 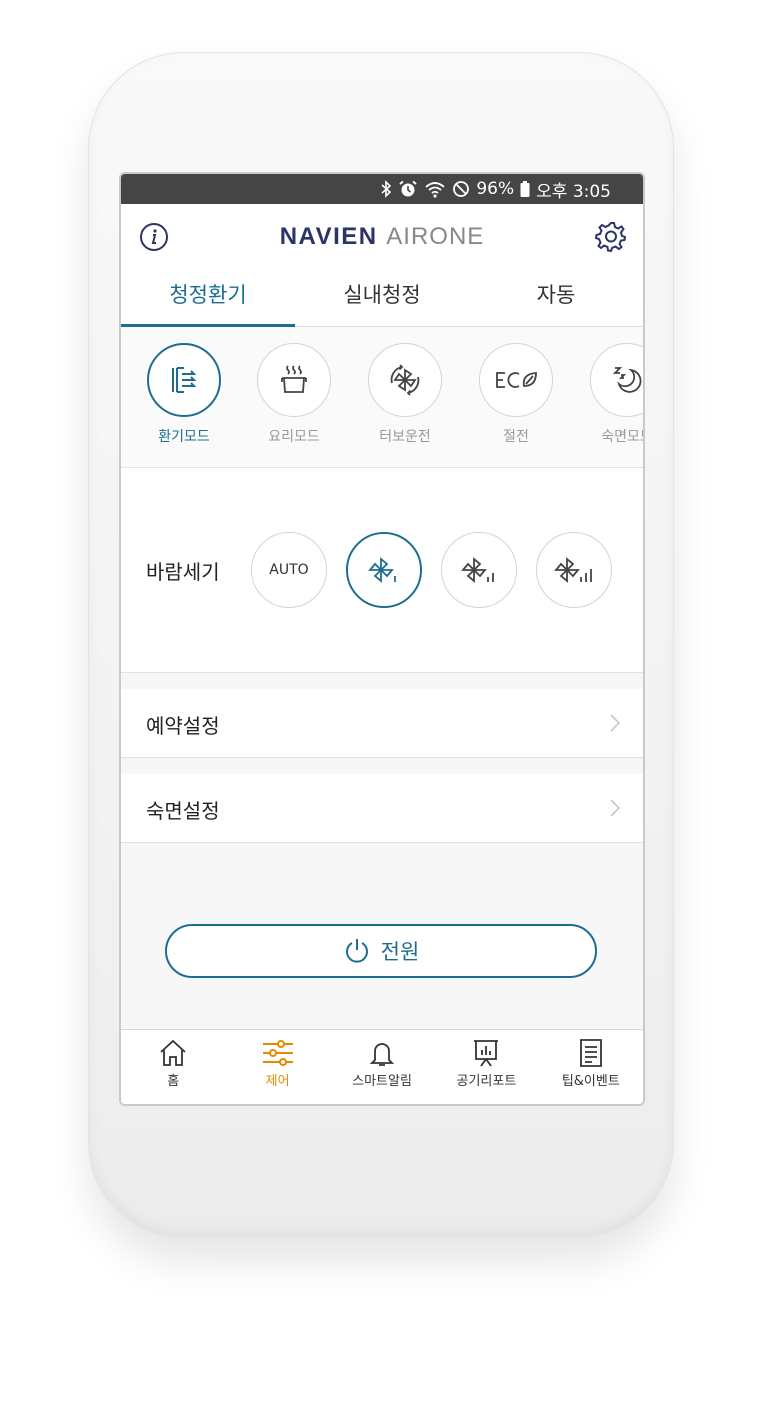 I want to click on reservation-settings-label: 예약설정, so click(x=183, y=726).